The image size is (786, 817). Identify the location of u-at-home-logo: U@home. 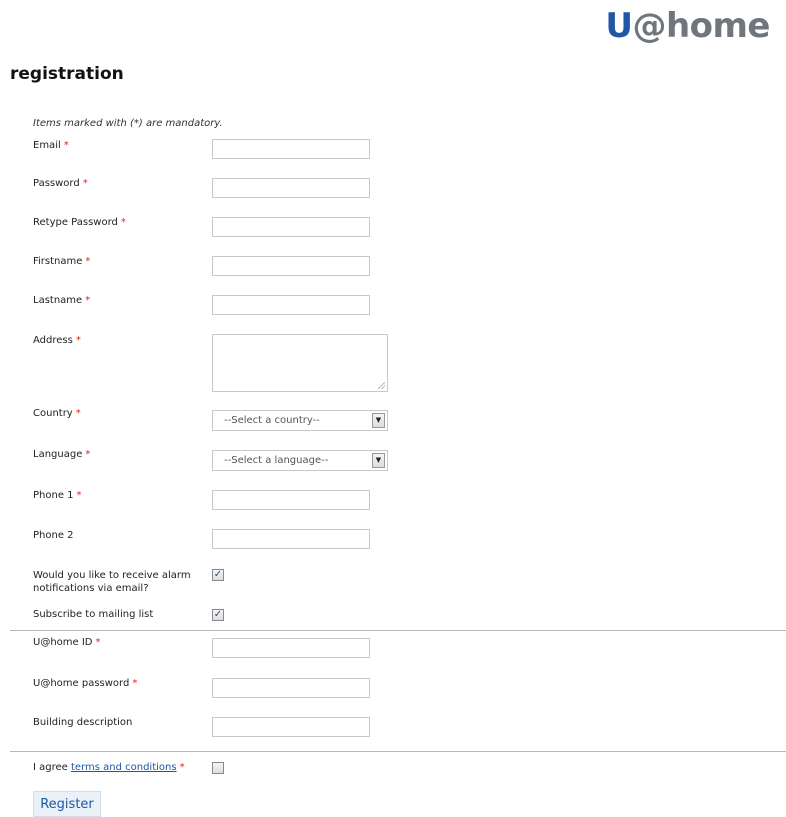
(687, 26).